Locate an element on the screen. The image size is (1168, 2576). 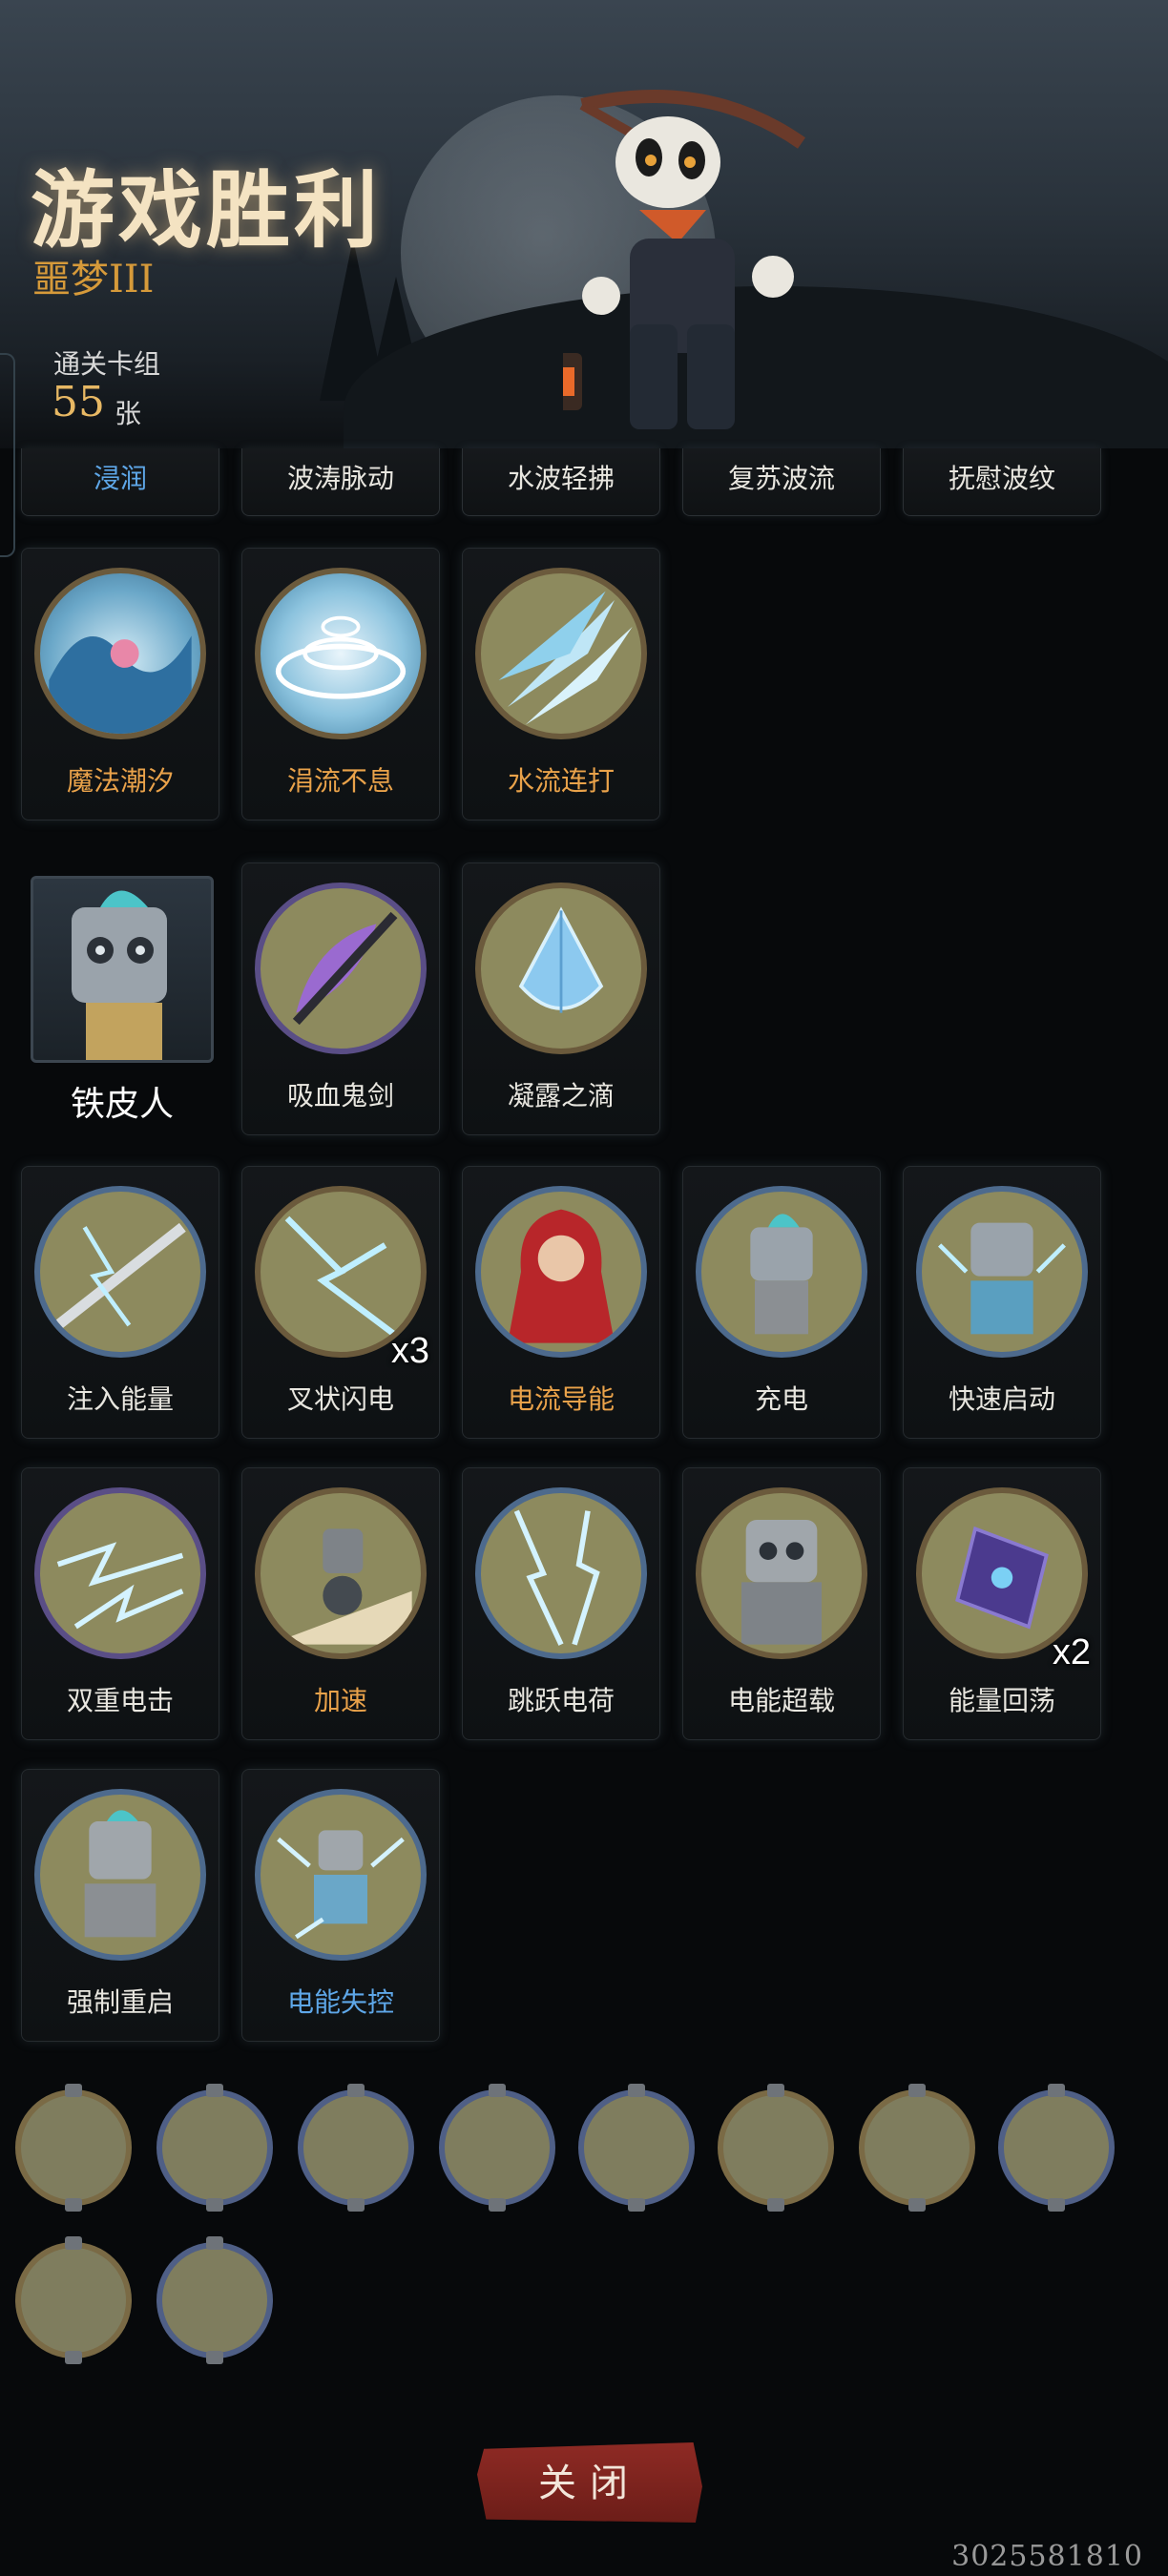
card-label: 吸血鬼剑 is located at coordinates (340, 1095).